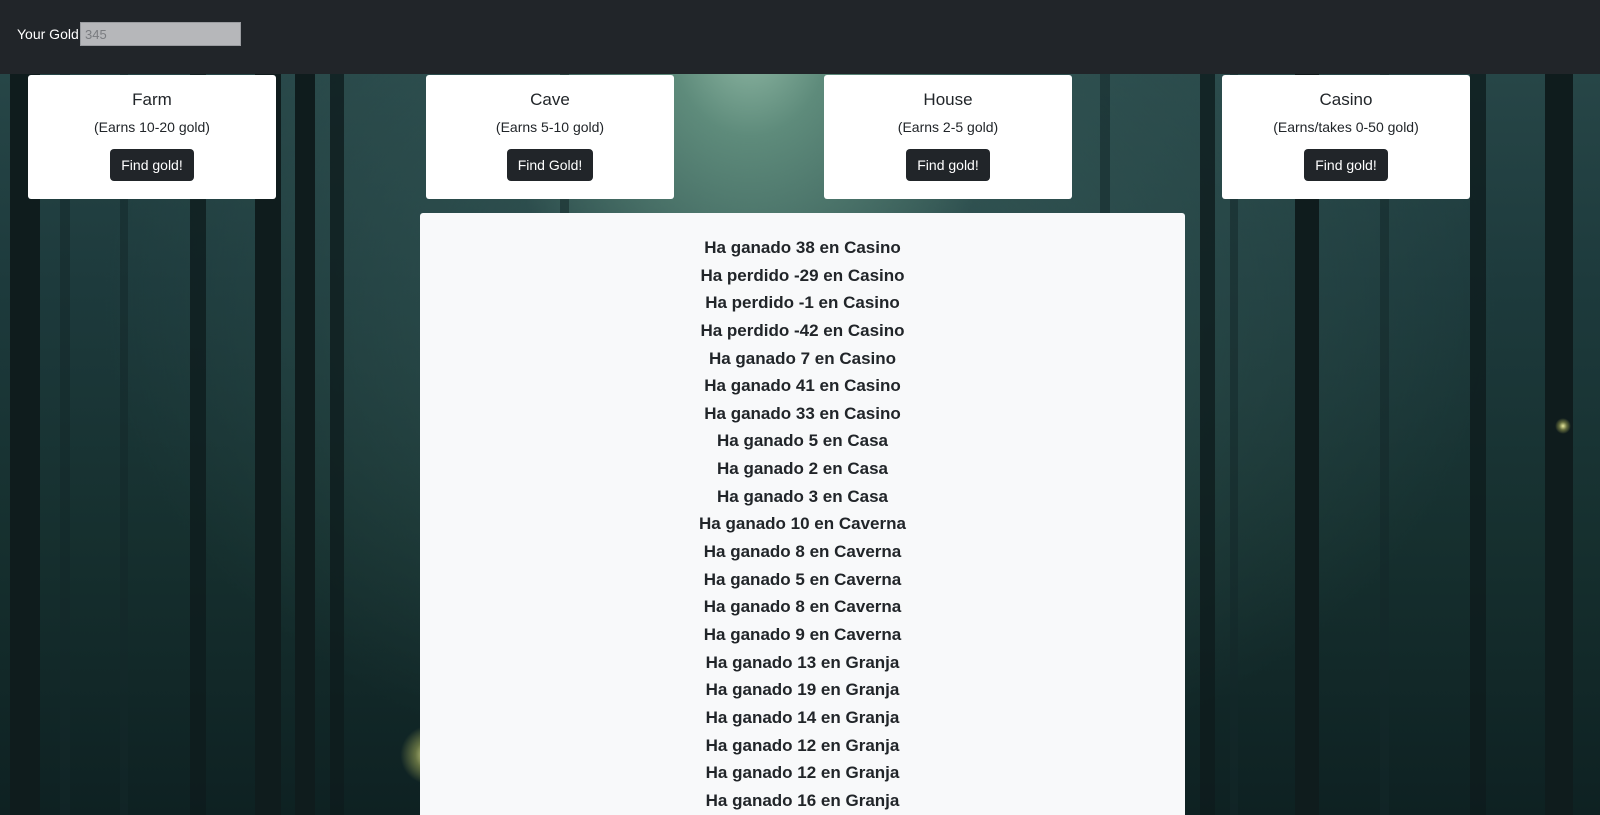 The height and width of the screenshot is (815, 1600). What do you see at coordinates (802, 441) in the screenshot?
I see `log-entry: Ha ganado 5 en Casa` at bounding box center [802, 441].